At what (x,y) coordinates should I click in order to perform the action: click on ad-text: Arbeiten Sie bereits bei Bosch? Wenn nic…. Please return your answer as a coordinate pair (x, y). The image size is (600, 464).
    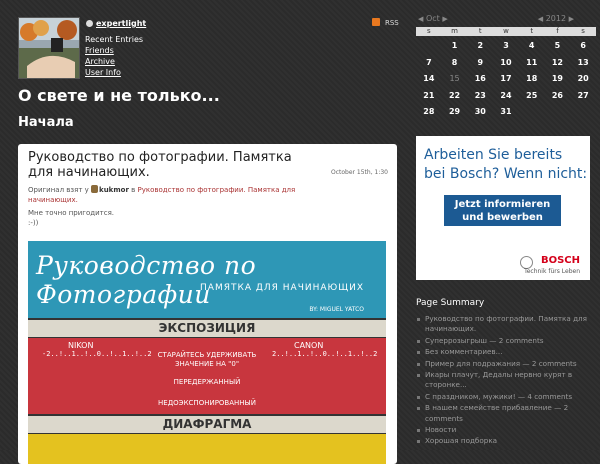
    Looking at the image, I should click on (506, 164).